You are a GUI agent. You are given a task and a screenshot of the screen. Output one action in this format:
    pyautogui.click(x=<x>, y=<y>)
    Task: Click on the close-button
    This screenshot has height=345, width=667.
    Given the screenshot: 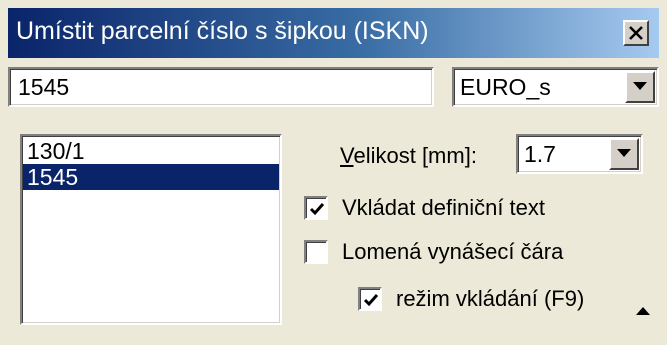 What is the action you would take?
    pyautogui.click(x=636, y=33)
    